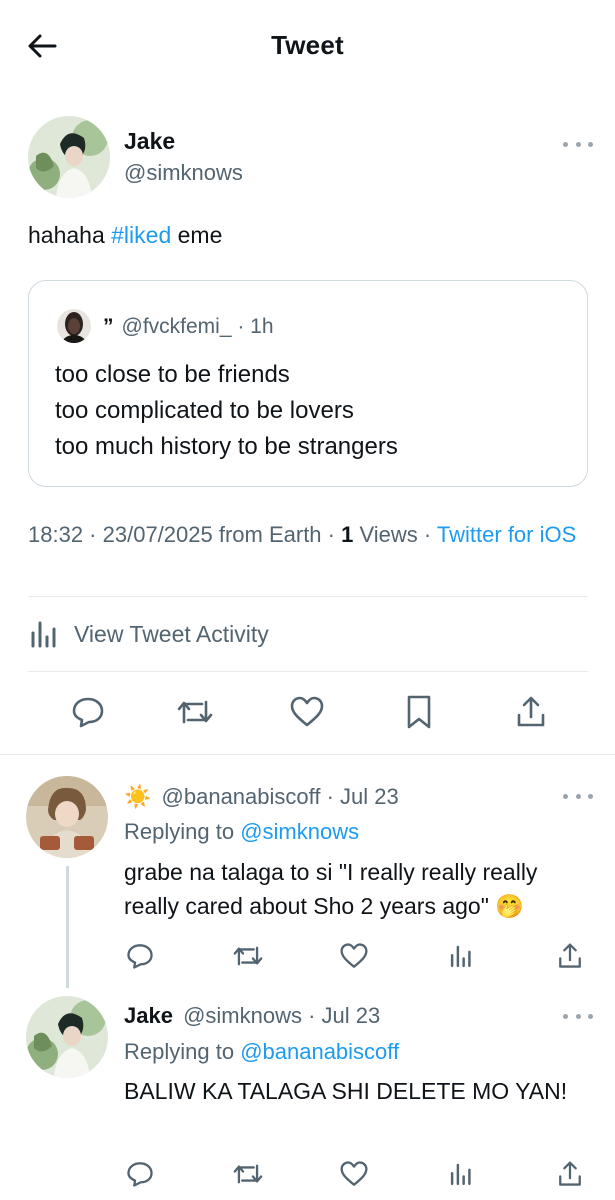  Describe the element at coordinates (319, 1051) in the screenshot. I see `replying-to-link: @bananabiscoff` at that location.